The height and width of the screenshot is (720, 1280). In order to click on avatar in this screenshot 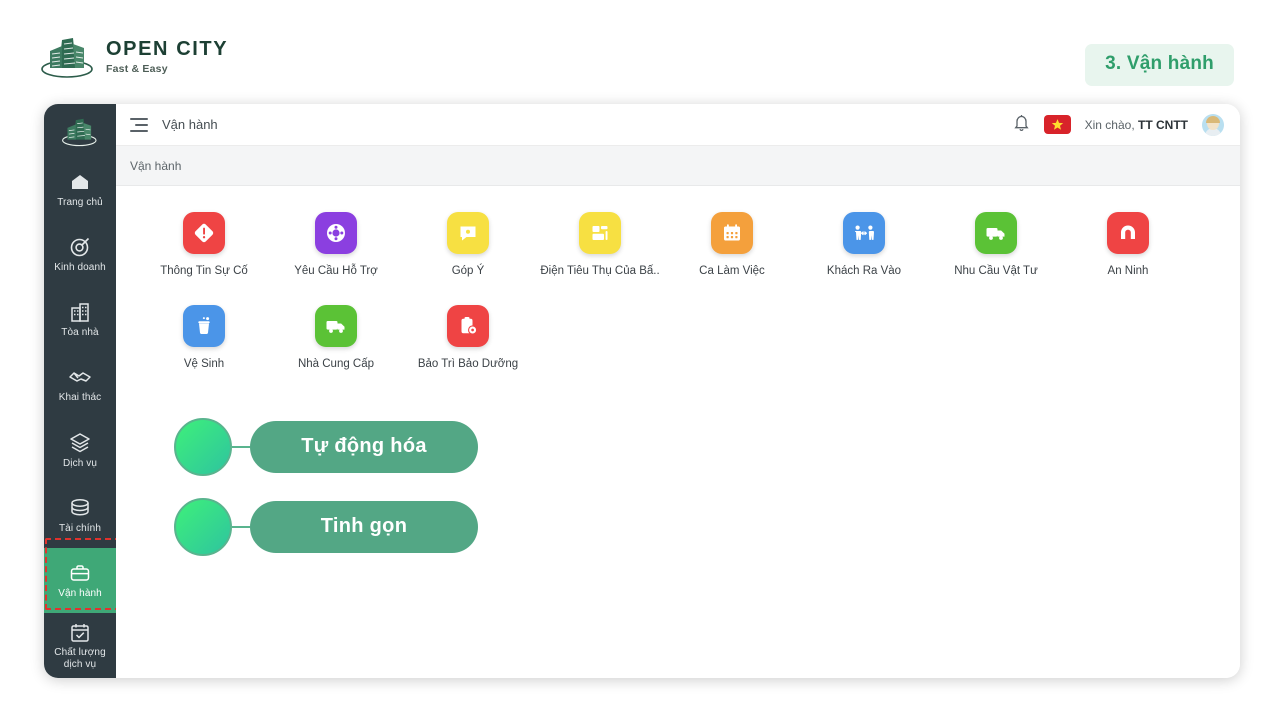, I will do `click(1213, 124)`.